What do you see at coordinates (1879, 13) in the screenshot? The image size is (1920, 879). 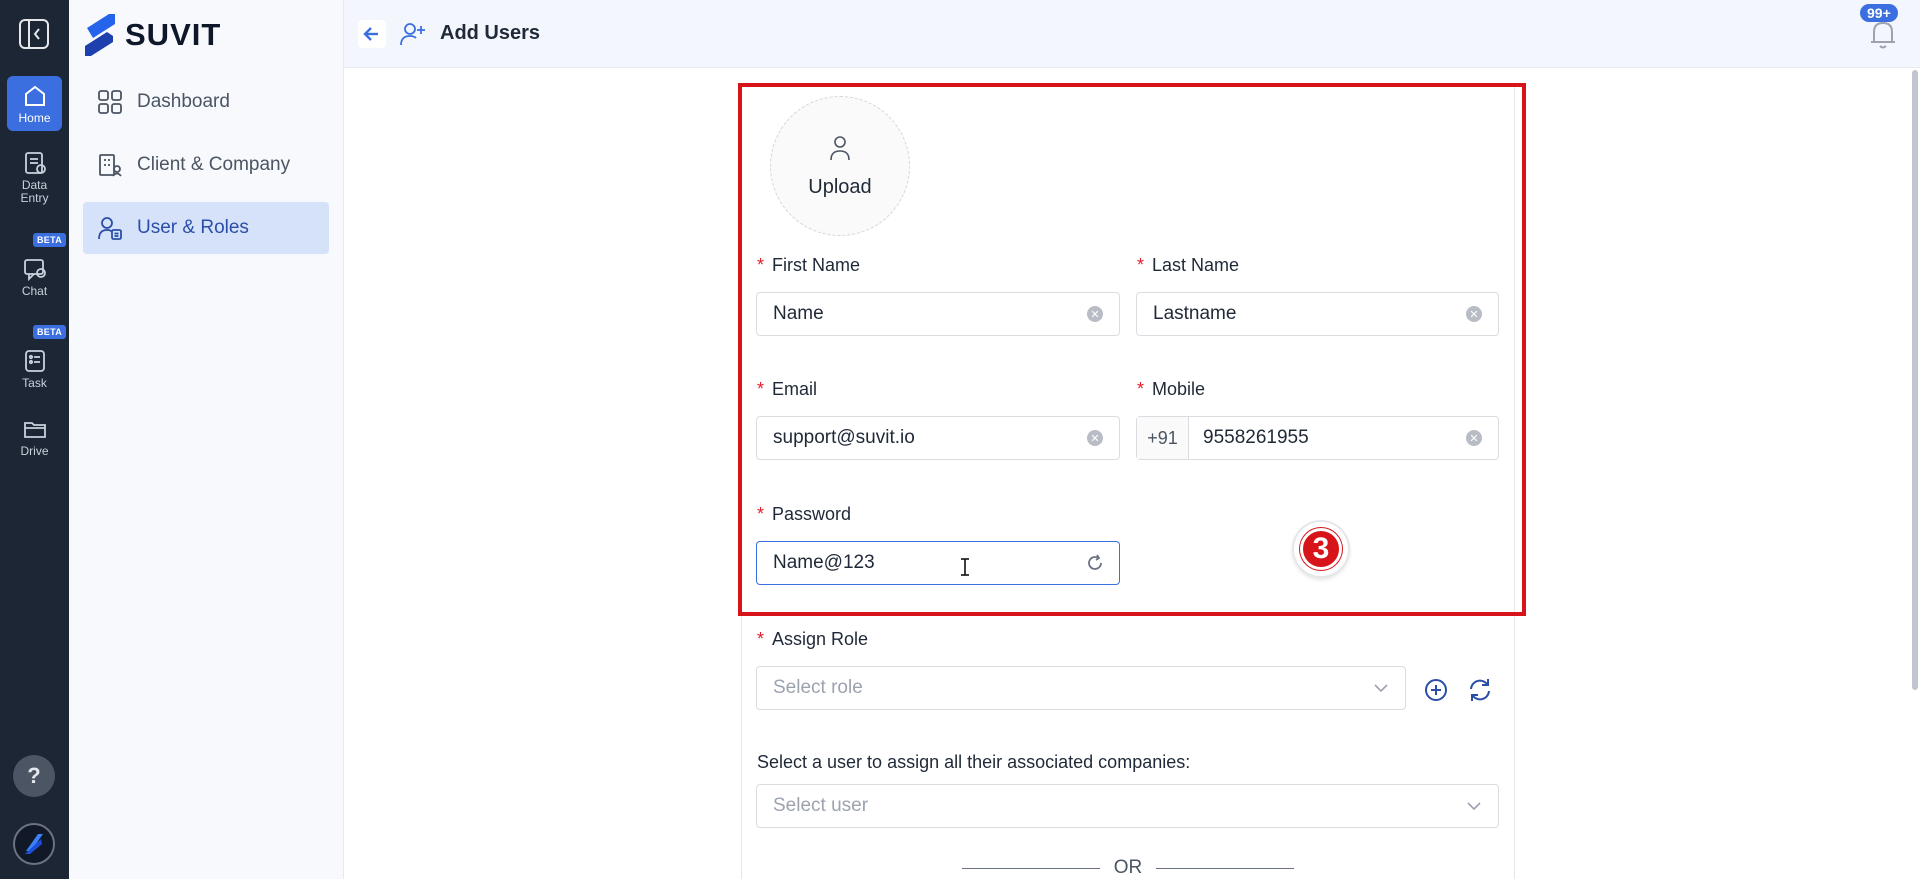 I see `notification-count-badge: 99+` at bounding box center [1879, 13].